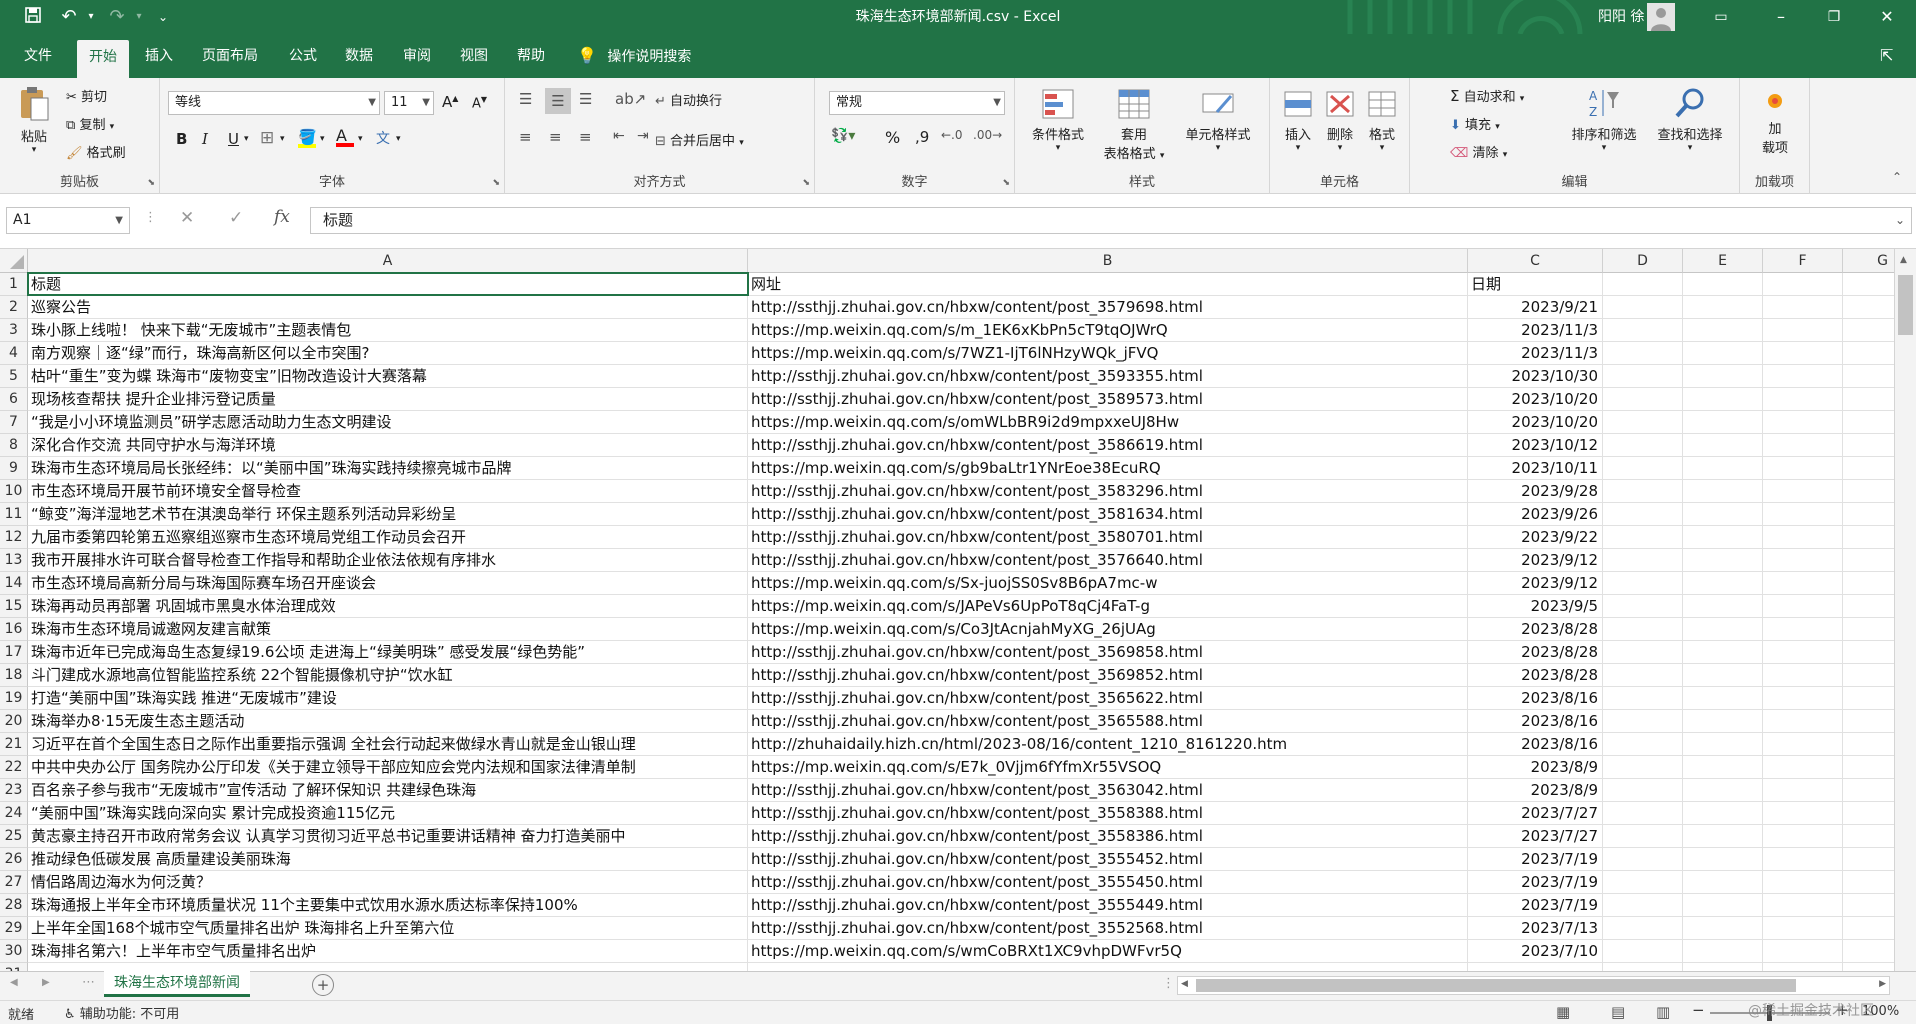  Describe the element at coordinates (1535, 560) in the screenshot. I see `table-cell: 2023/9/12` at that location.